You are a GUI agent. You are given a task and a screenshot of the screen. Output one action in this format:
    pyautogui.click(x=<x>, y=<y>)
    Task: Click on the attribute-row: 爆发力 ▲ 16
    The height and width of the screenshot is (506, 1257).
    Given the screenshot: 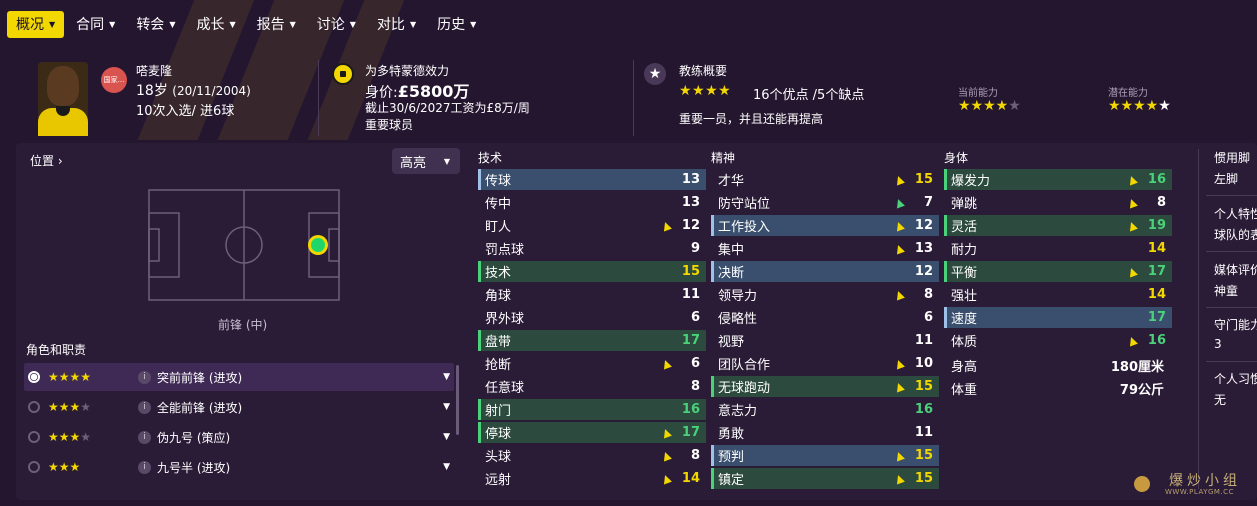 What is the action you would take?
    pyautogui.click(x=1058, y=179)
    